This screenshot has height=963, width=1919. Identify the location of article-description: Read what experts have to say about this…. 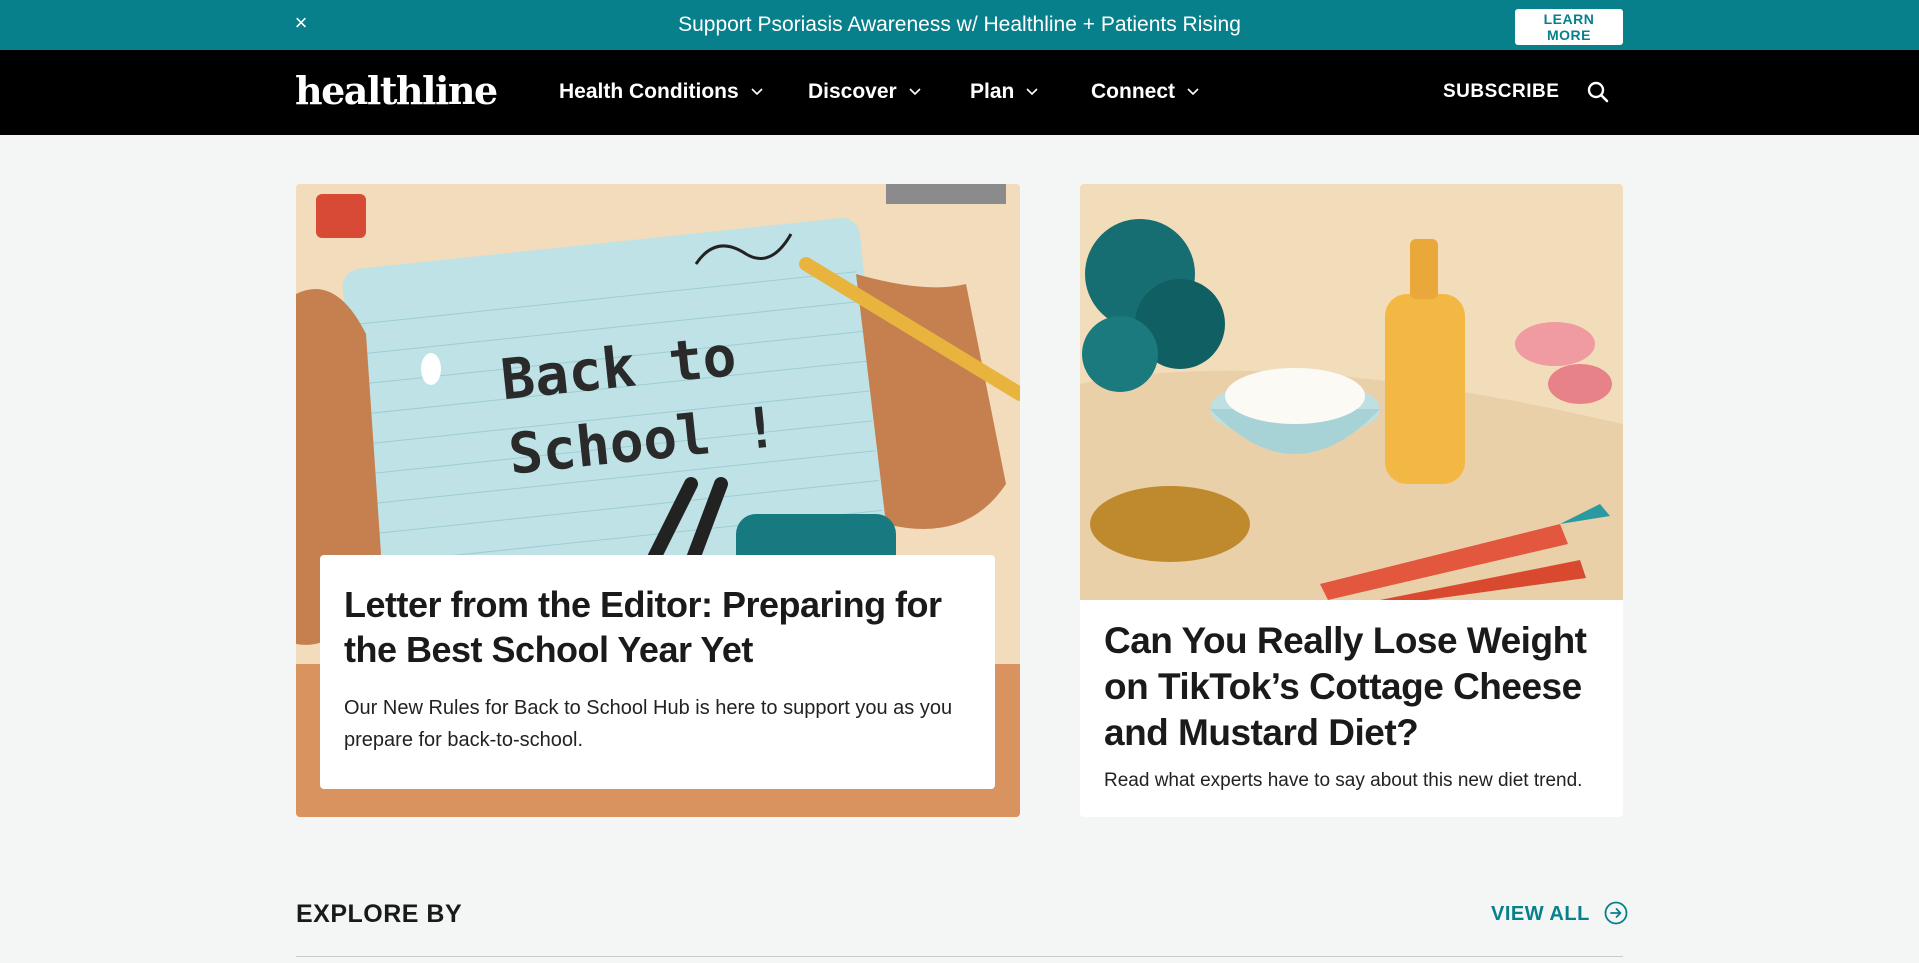
(1343, 780).